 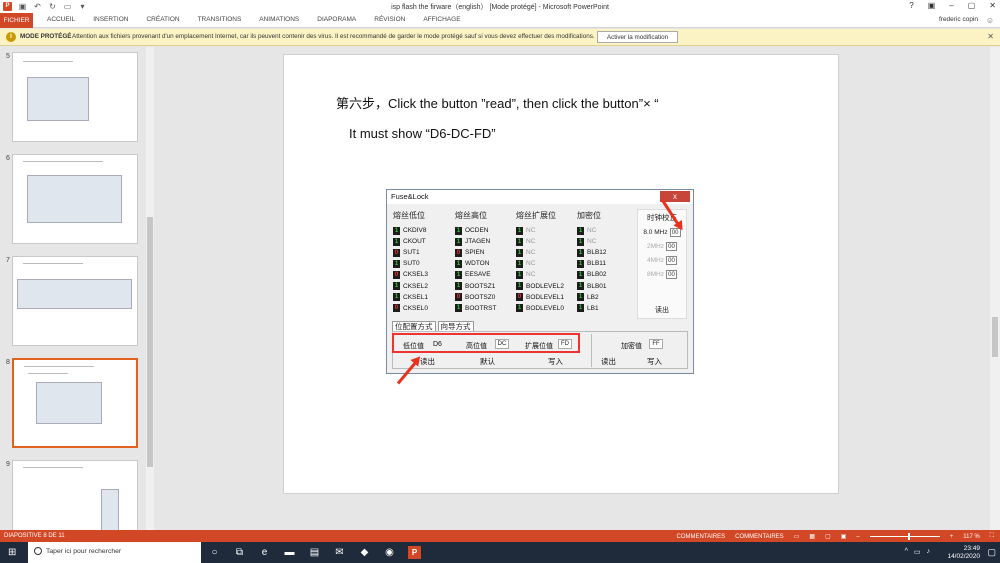 What do you see at coordinates (162, 20) in the screenshot?
I see `tab-creation: CRÉATION` at bounding box center [162, 20].